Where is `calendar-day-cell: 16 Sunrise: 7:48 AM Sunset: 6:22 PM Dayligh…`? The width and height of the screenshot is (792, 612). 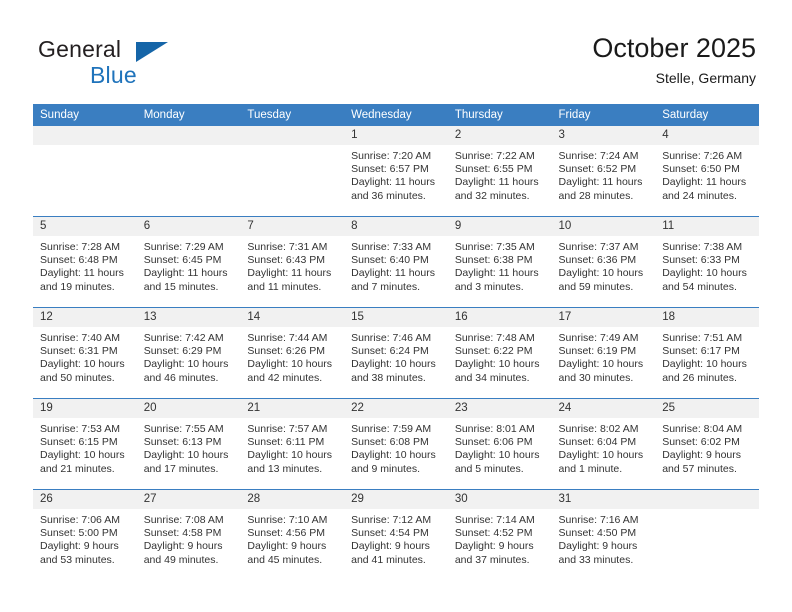 calendar-day-cell: 16 Sunrise: 7:48 AM Sunset: 6:22 PM Dayligh… is located at coordinates (499, 353).